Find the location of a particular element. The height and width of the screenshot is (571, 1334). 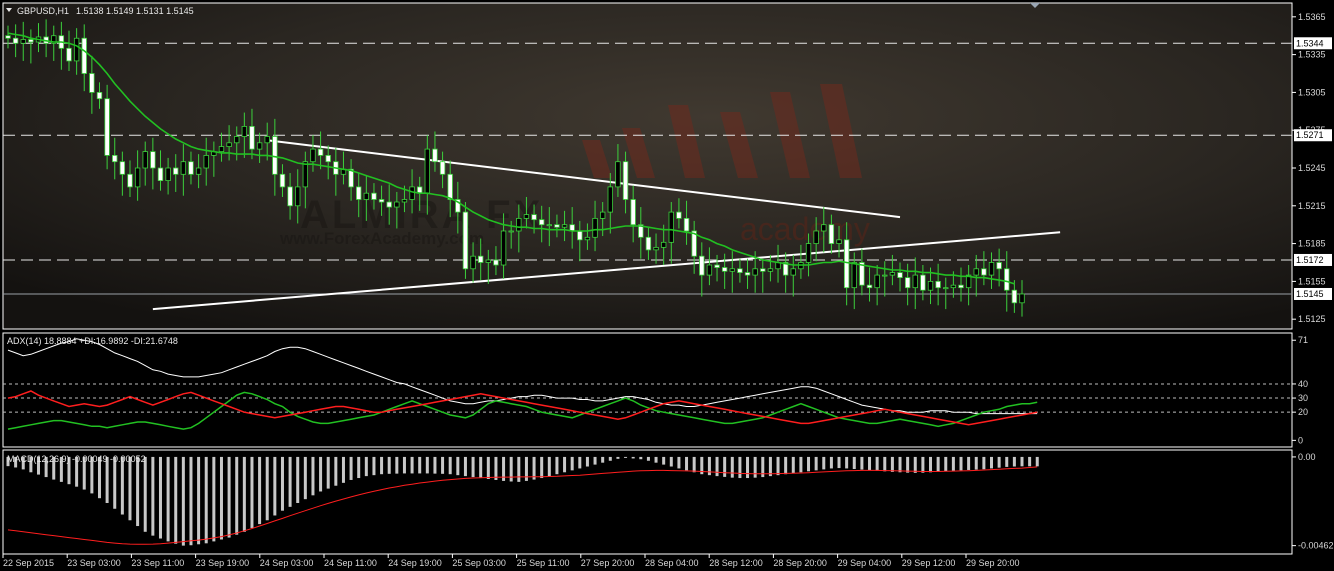

price-level-tag-label: 1.5172 is located at coordinates (1310, 260).